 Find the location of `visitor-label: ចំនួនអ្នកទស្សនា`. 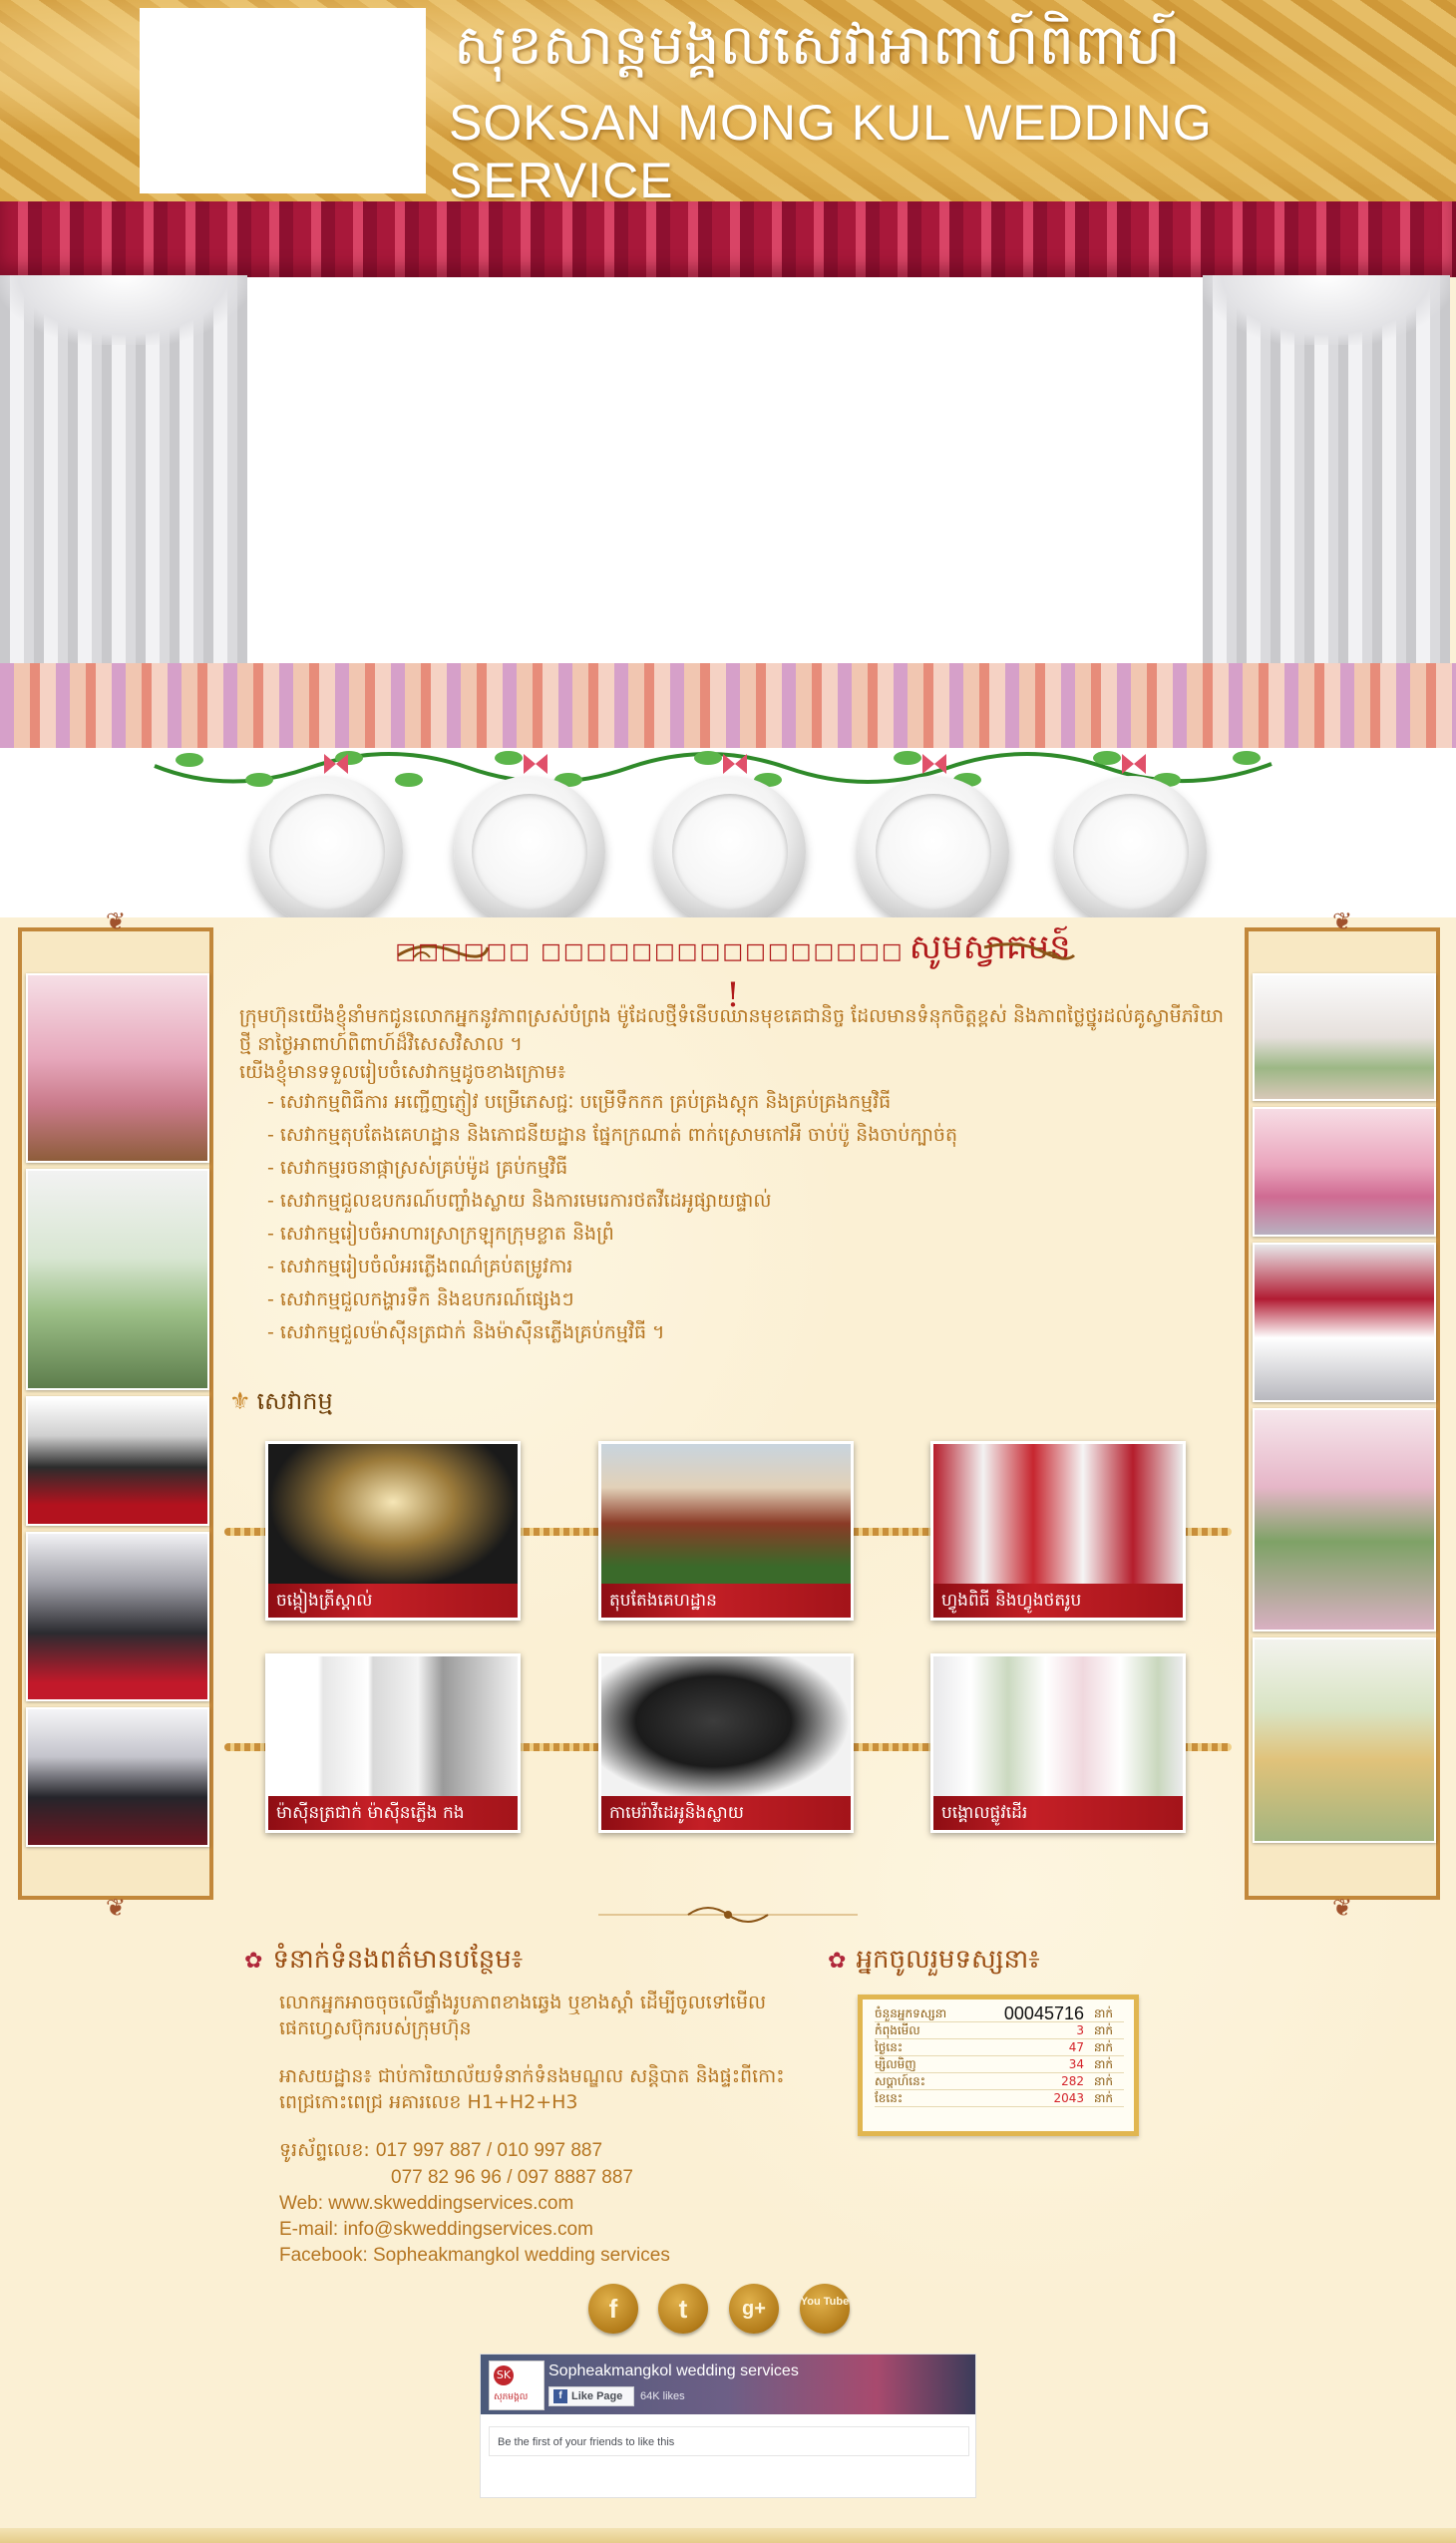

visitor-label: ចំនួនអ្នកទស្សនា is located at coordinates (923, 2013).